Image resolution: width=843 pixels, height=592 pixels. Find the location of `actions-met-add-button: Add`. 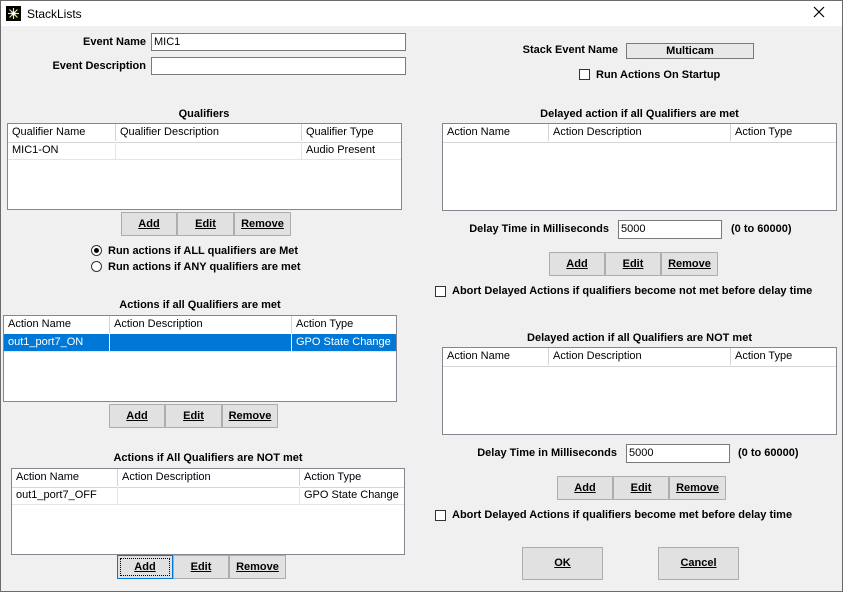

actions-met-add-button: Add is located at coordinates (137, 416).